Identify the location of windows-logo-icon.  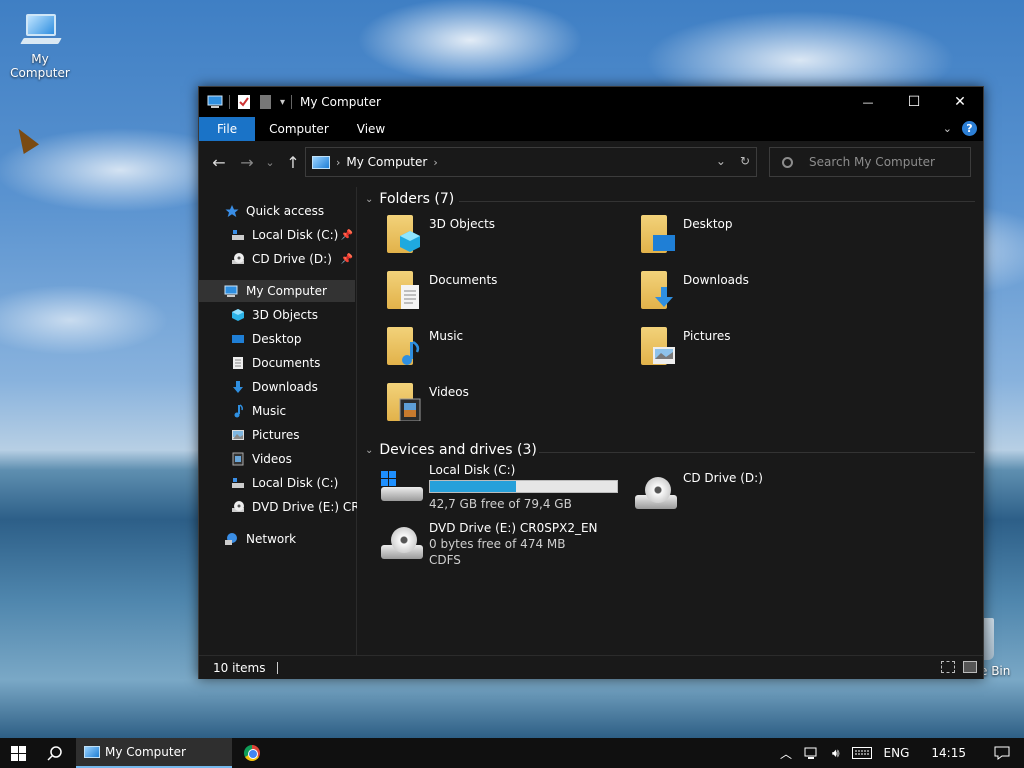
(388, 478).